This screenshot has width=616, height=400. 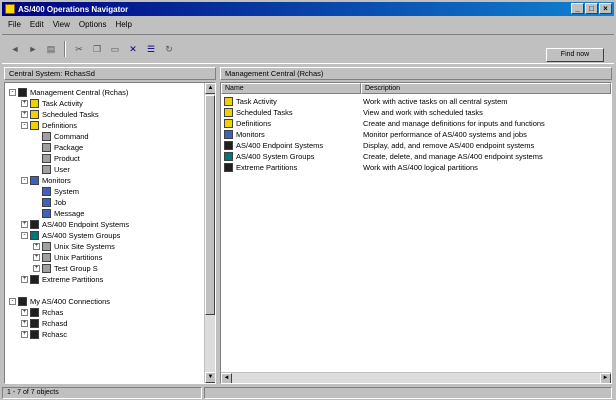 What do you see at coordinates (105, 191) in the screenshot?
I see `tree-item: System` at bounding box center [105, 191].